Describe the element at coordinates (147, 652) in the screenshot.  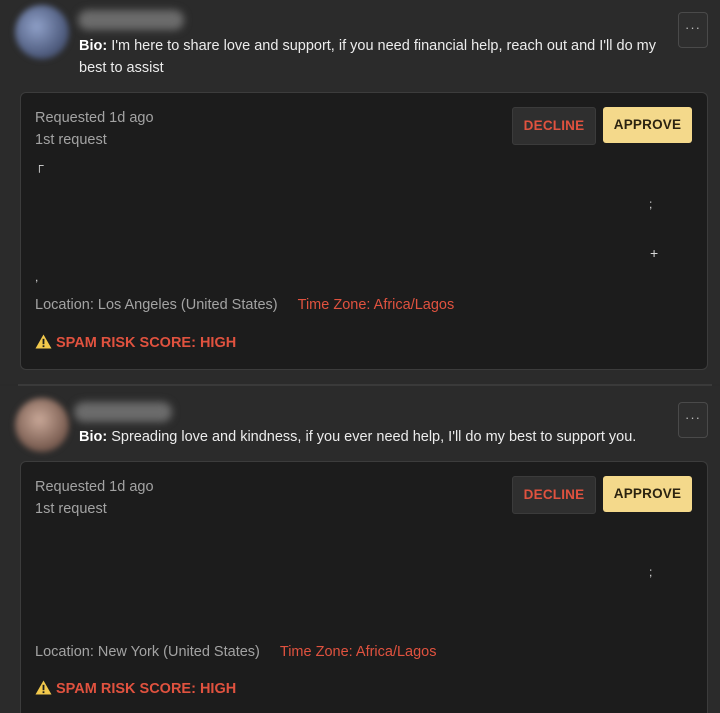
I see `location-text: Location: New York (United States)` at that location.